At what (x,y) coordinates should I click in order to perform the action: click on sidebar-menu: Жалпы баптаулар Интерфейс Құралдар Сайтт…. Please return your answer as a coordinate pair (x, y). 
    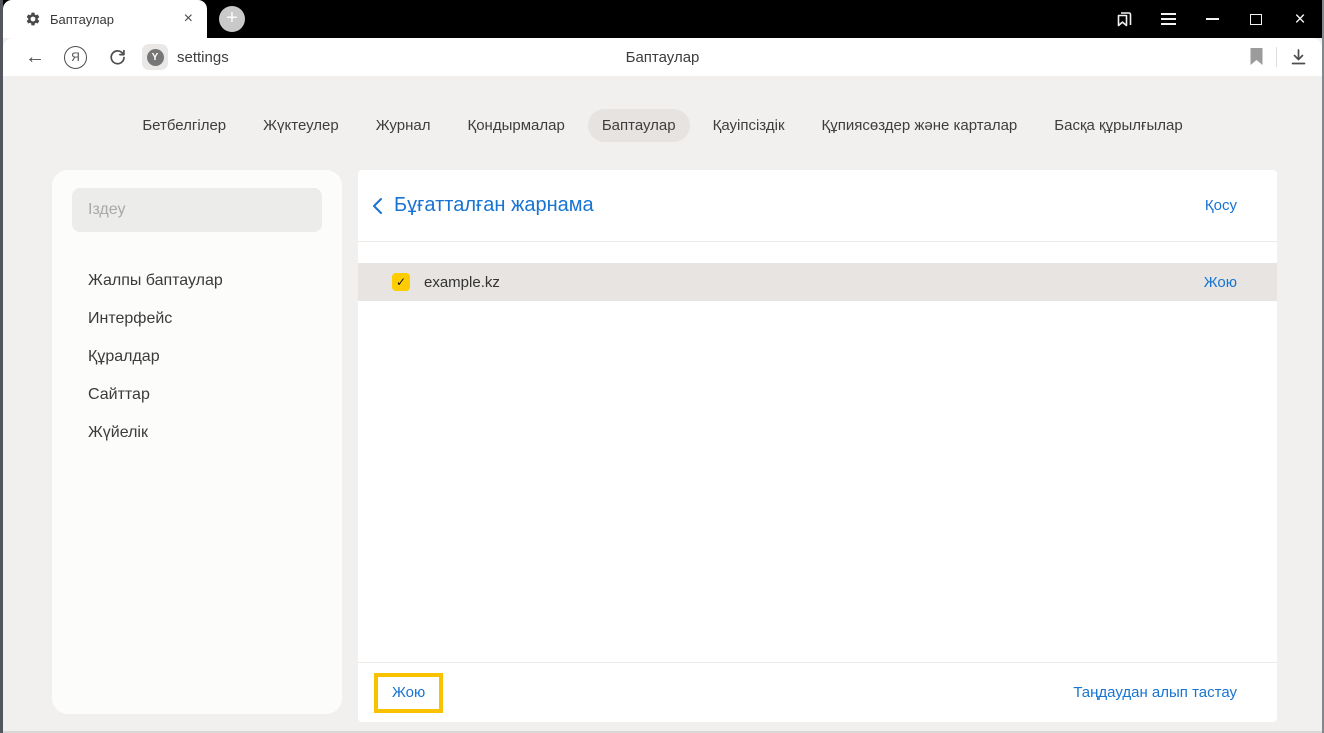
    Looking at the image, I should click on (197, 357).